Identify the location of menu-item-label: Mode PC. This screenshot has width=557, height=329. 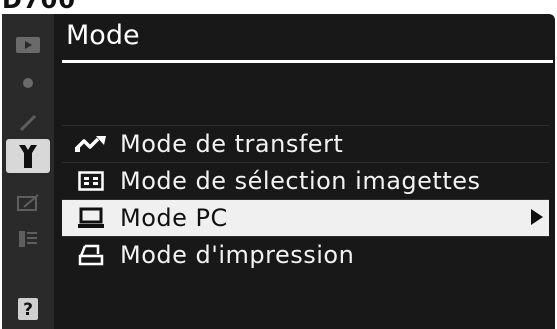
(174, 218).